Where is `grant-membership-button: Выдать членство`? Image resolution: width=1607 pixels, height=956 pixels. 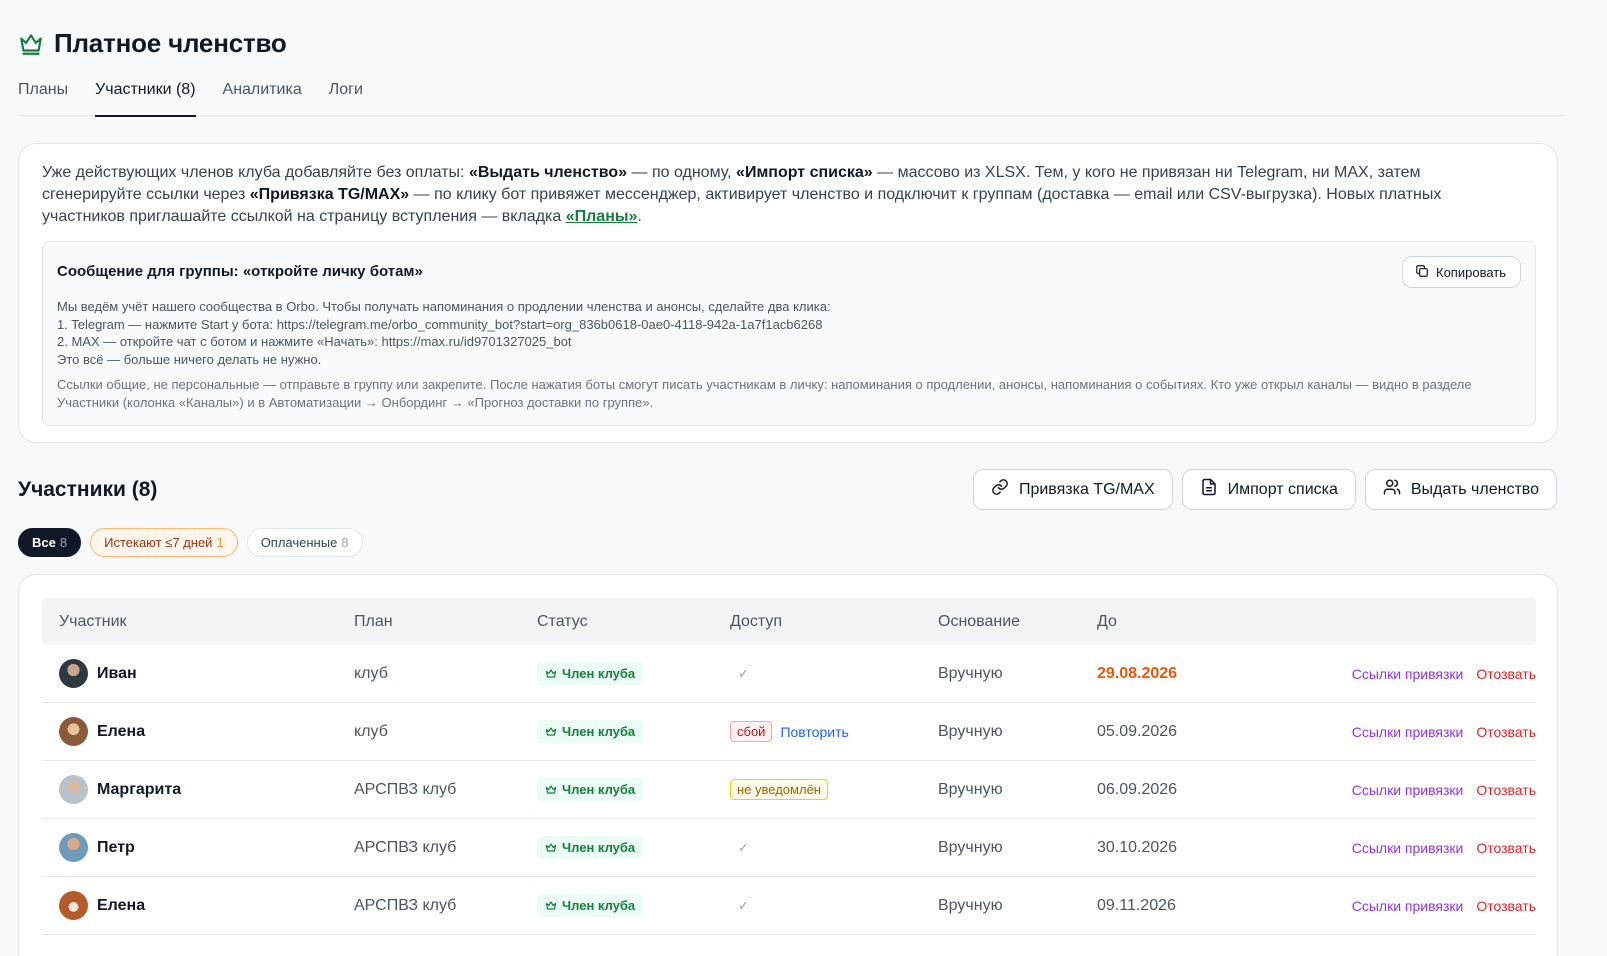 grant-membership-button: Выдать членство is located at coordinates (1460, 489).